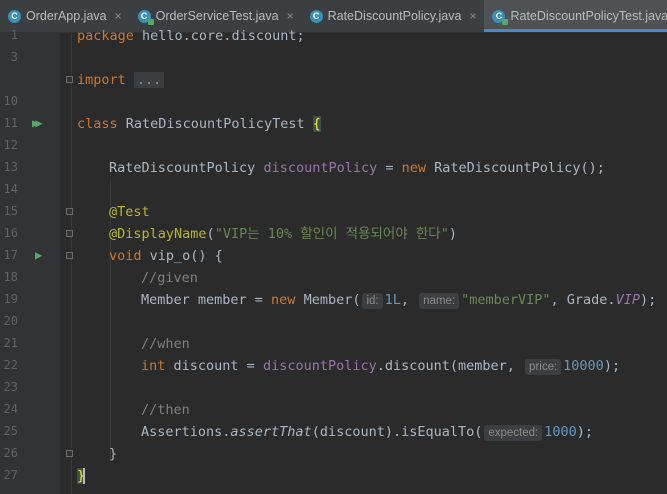 The height and width of the screenshot is (494, 667). What do you see at coordinates (10, 431) in the screenshot?
I see `line-number: 25` at bounding box center [10, 431].